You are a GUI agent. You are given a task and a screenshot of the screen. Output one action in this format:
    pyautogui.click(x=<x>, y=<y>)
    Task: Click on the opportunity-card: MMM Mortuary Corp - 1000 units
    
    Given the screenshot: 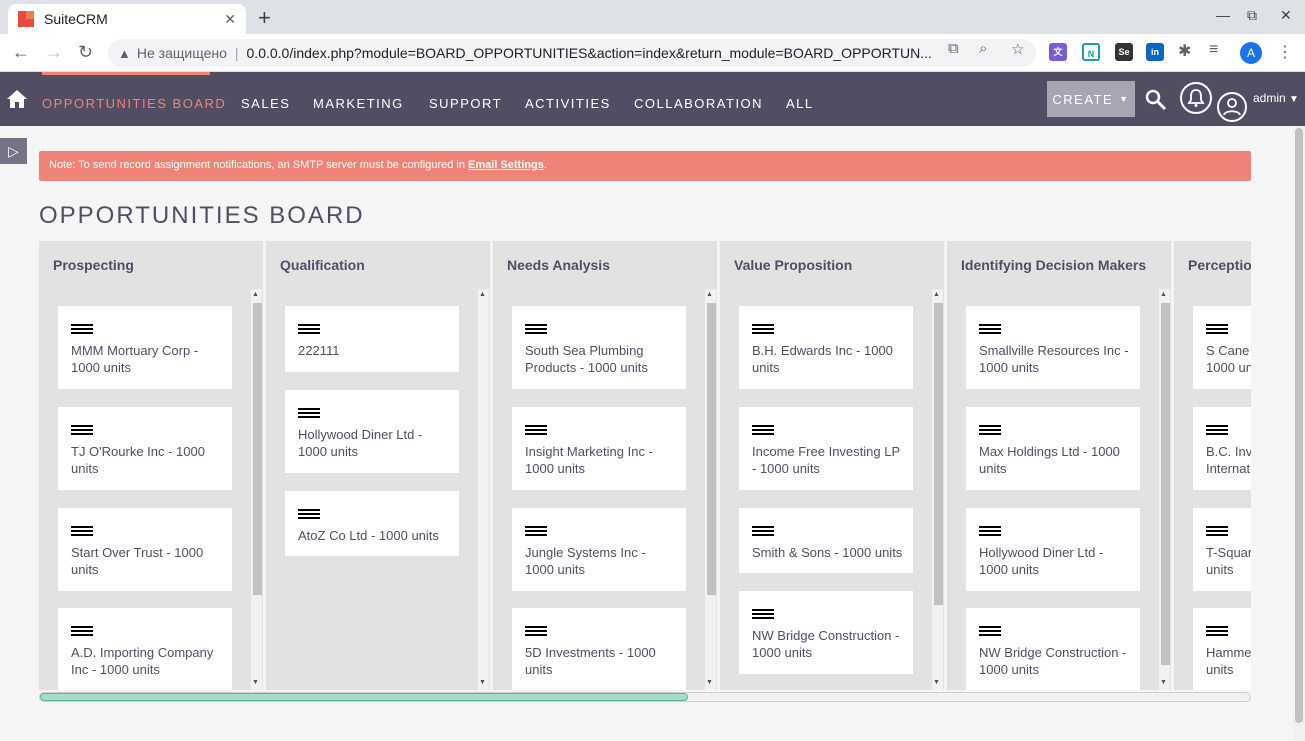 What is the action you would take?
    pyautogui.click(x=145, y=347)
    